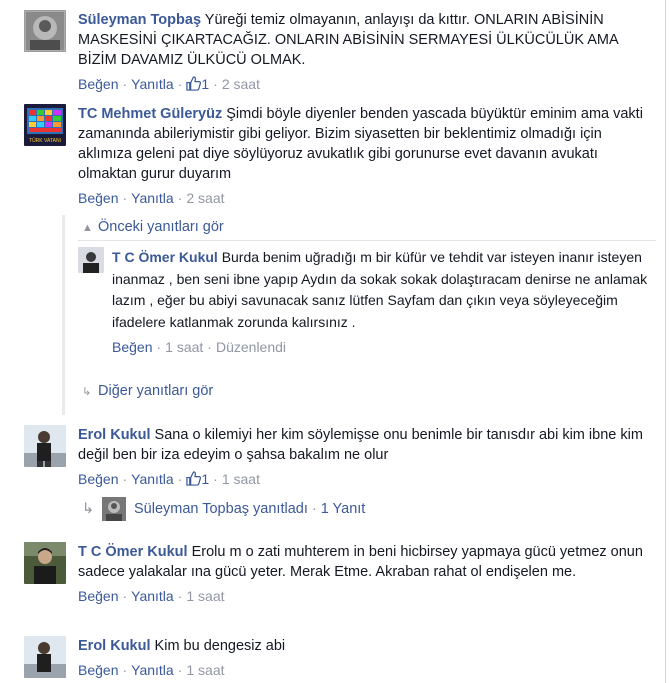  What do you see at coordinates (184, 347) in the screenshot?
I see `reply-timestamp: 1 saat` at bounding box center [184, 347].